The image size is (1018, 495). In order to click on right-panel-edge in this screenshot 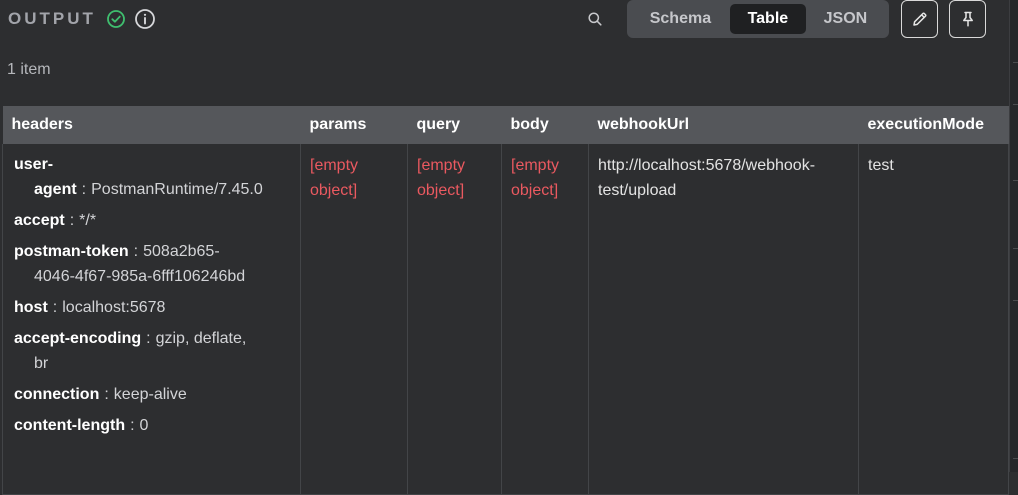, I will do `click(1013, 236)`.